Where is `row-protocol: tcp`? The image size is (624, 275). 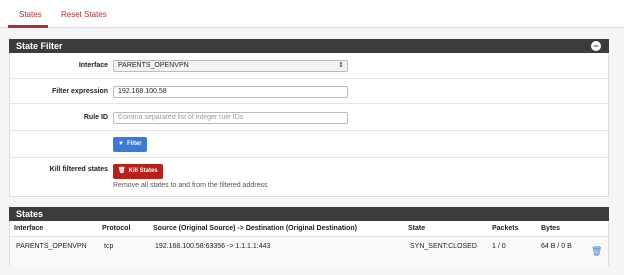
row-protocol: tcp is located at coordinates (109, 246).